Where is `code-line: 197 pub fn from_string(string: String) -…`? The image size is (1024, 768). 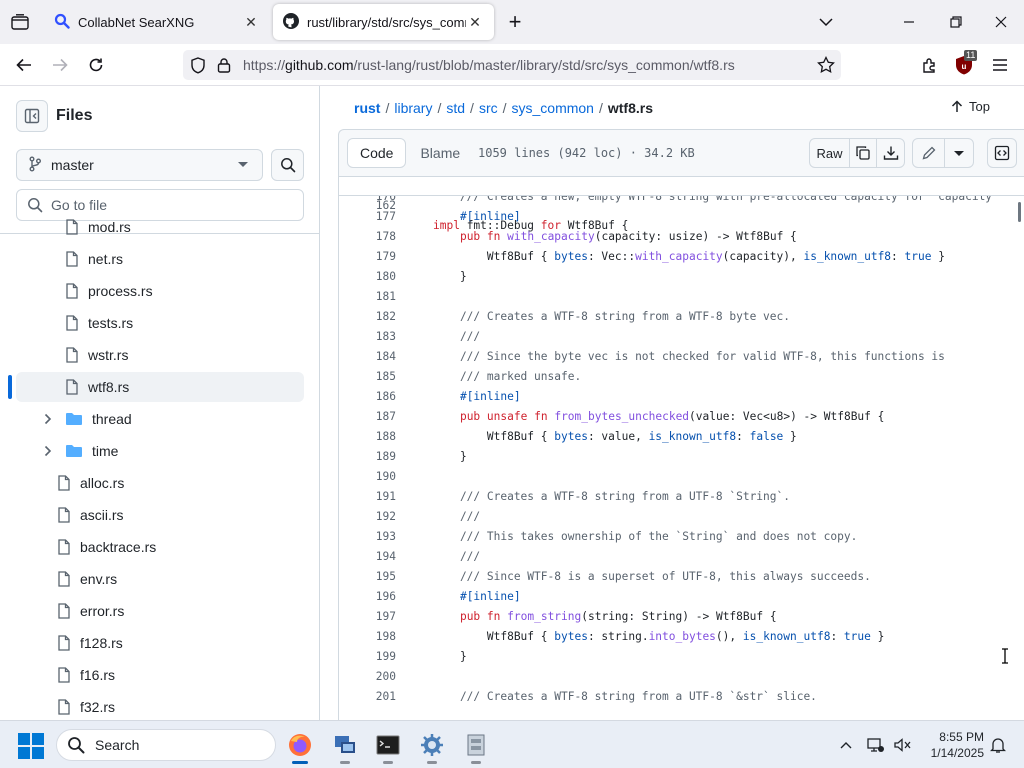
code-line: 197 pub fn from_string(string: String) -… is located at coordinates (681, 617).